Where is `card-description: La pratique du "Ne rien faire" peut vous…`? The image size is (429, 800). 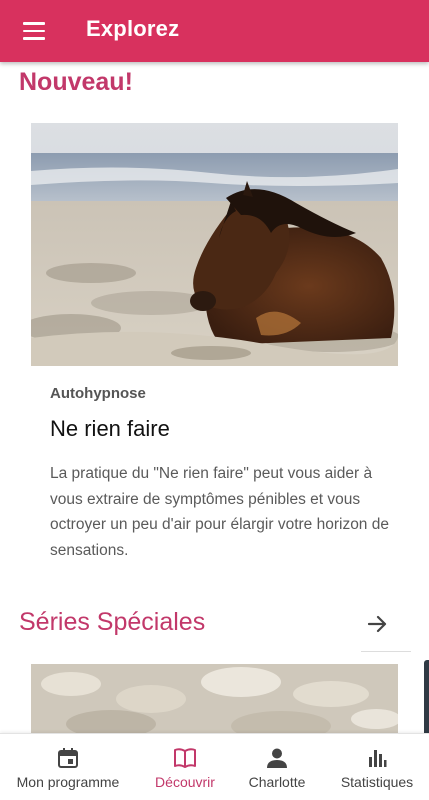
card-description: La pratique du "Ne rien faire" peut vous… is located at coordinates (219, 512).